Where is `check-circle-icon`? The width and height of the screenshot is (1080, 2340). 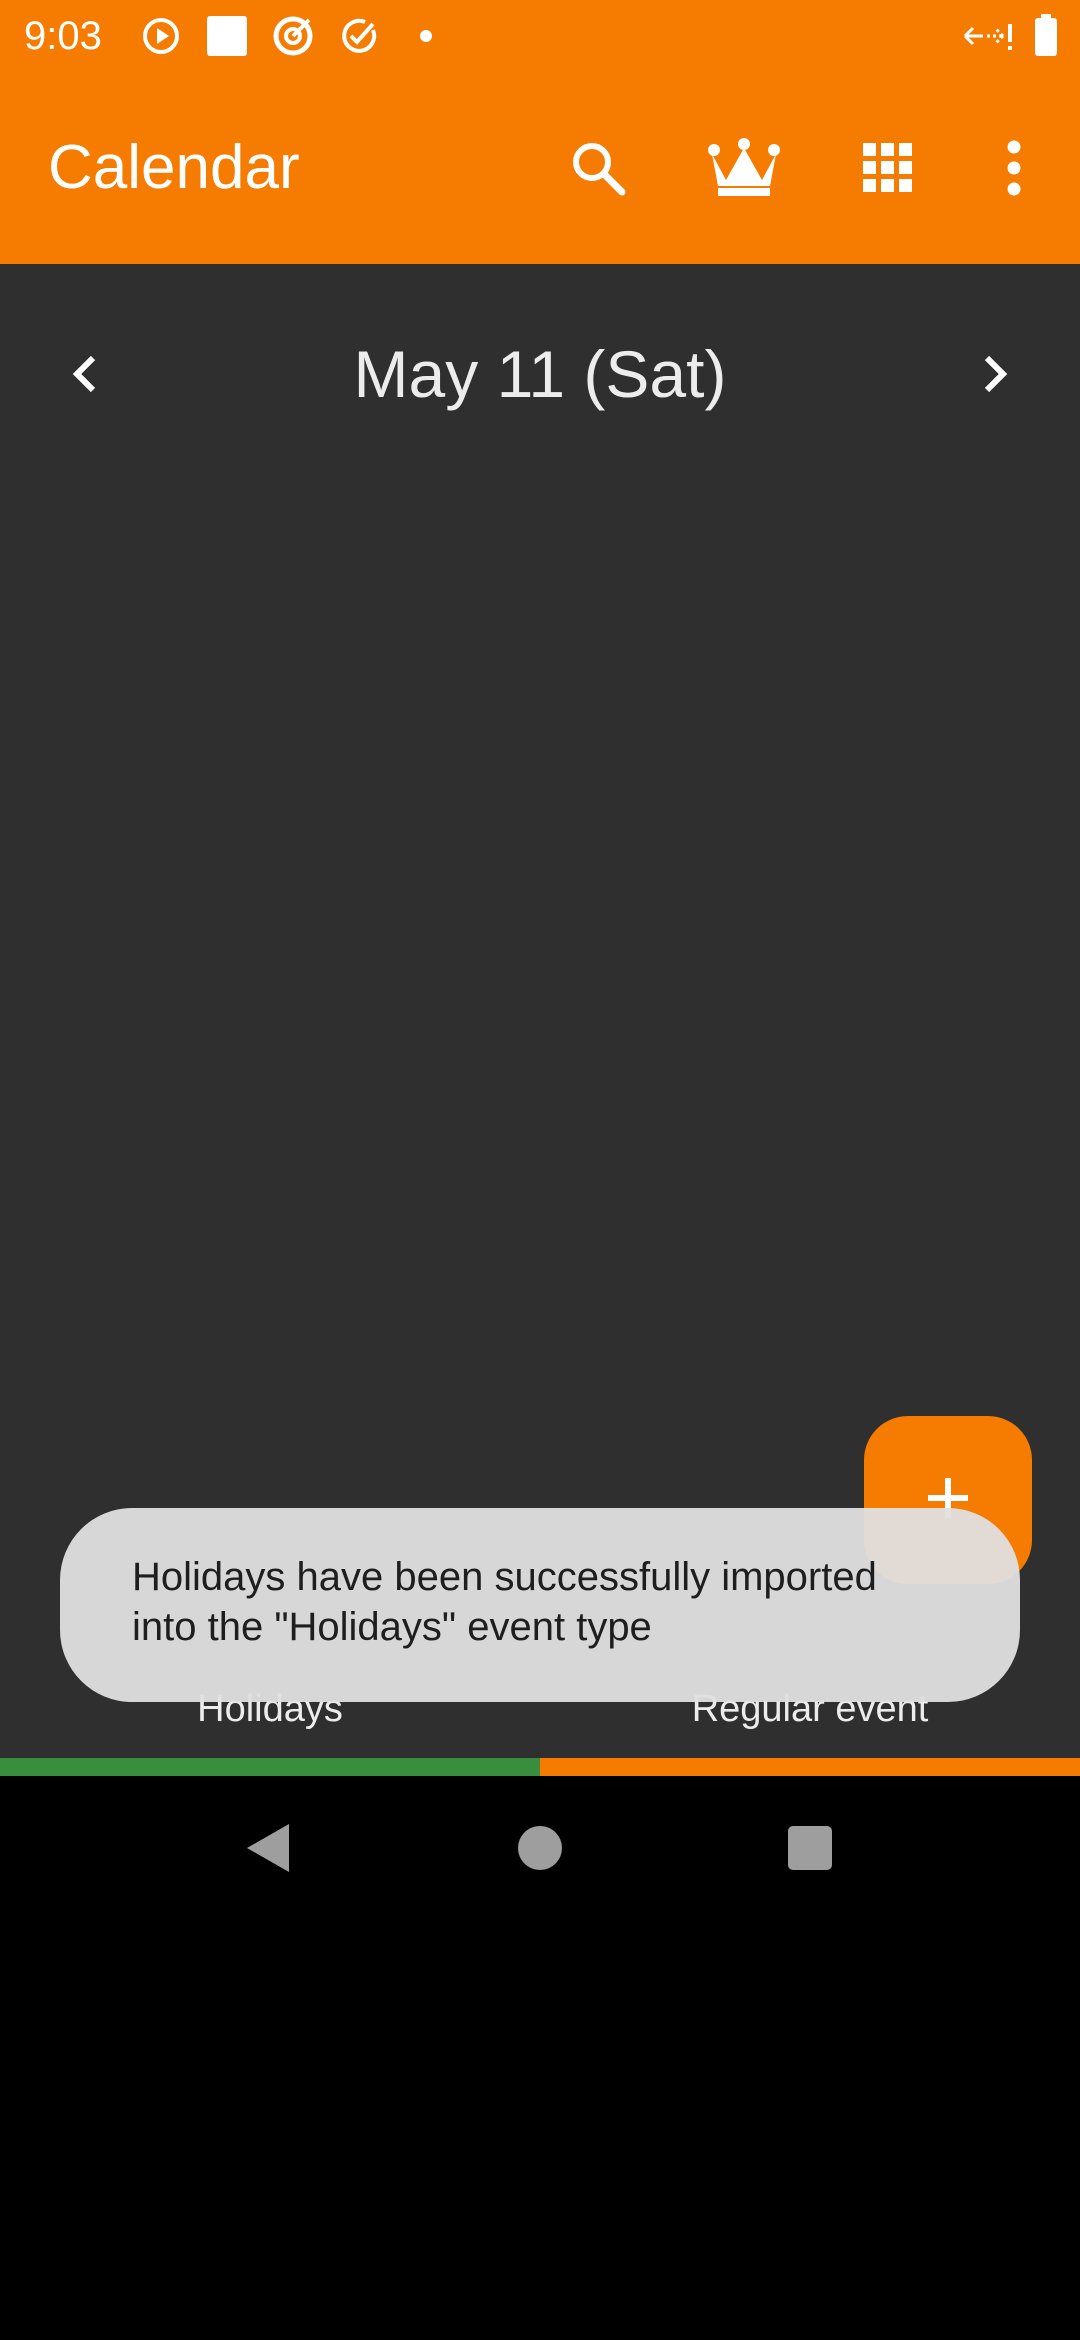
check-circle-icon is located at coordinates (359, 36).